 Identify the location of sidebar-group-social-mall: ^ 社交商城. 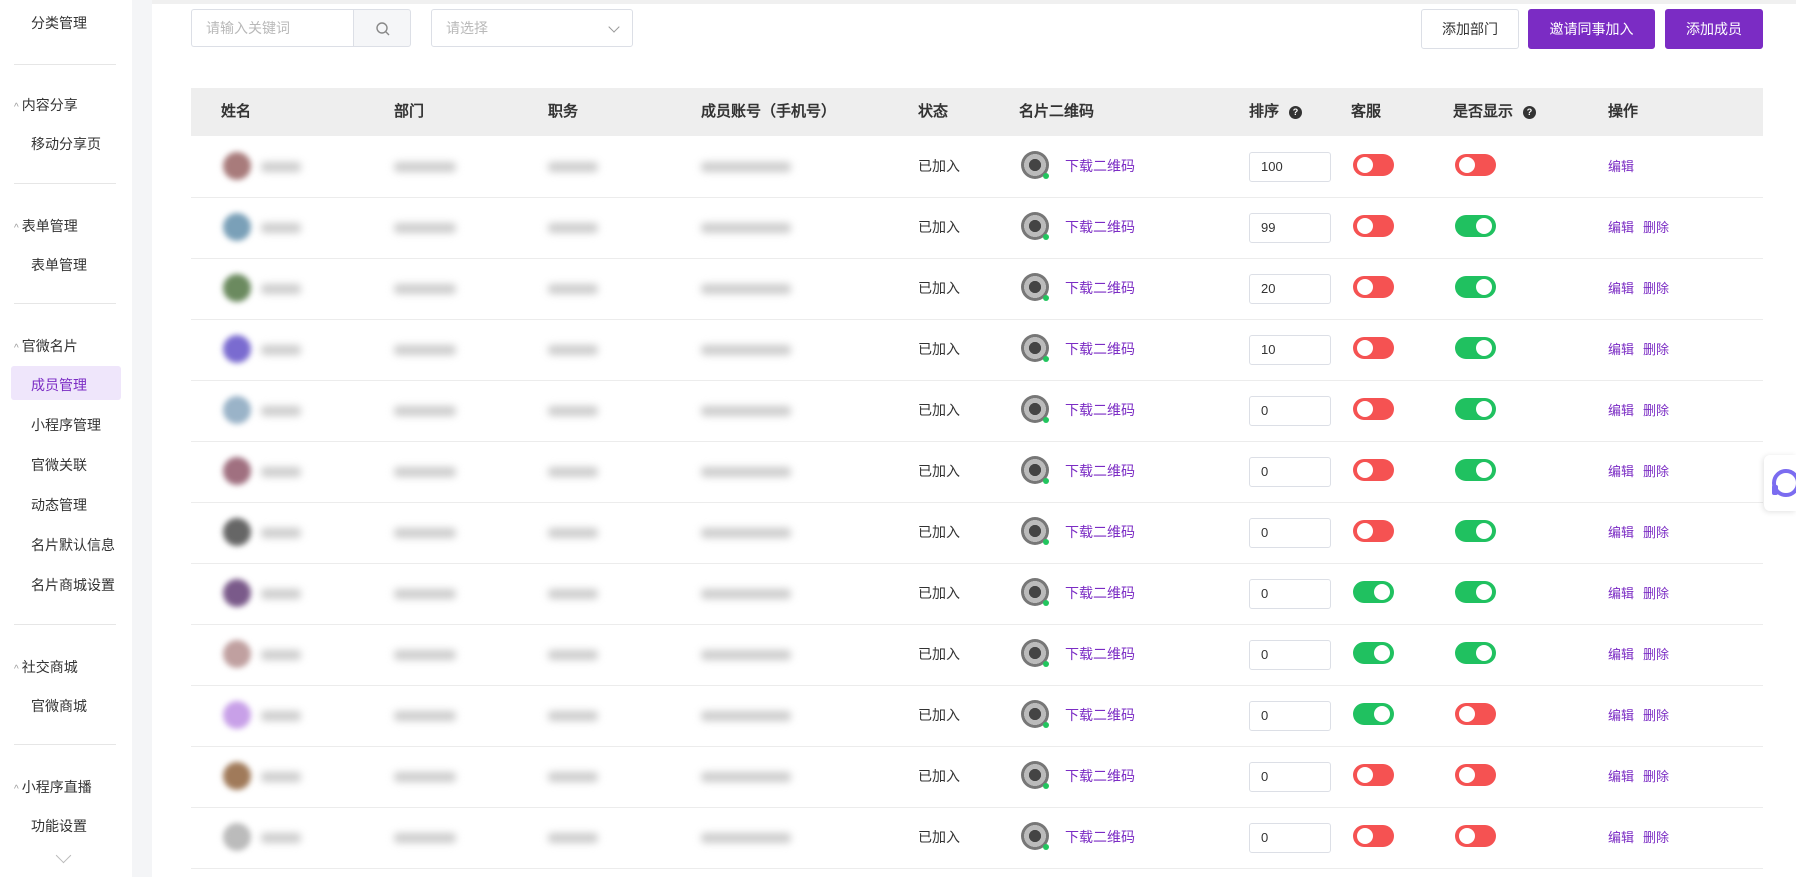
(46, 667).